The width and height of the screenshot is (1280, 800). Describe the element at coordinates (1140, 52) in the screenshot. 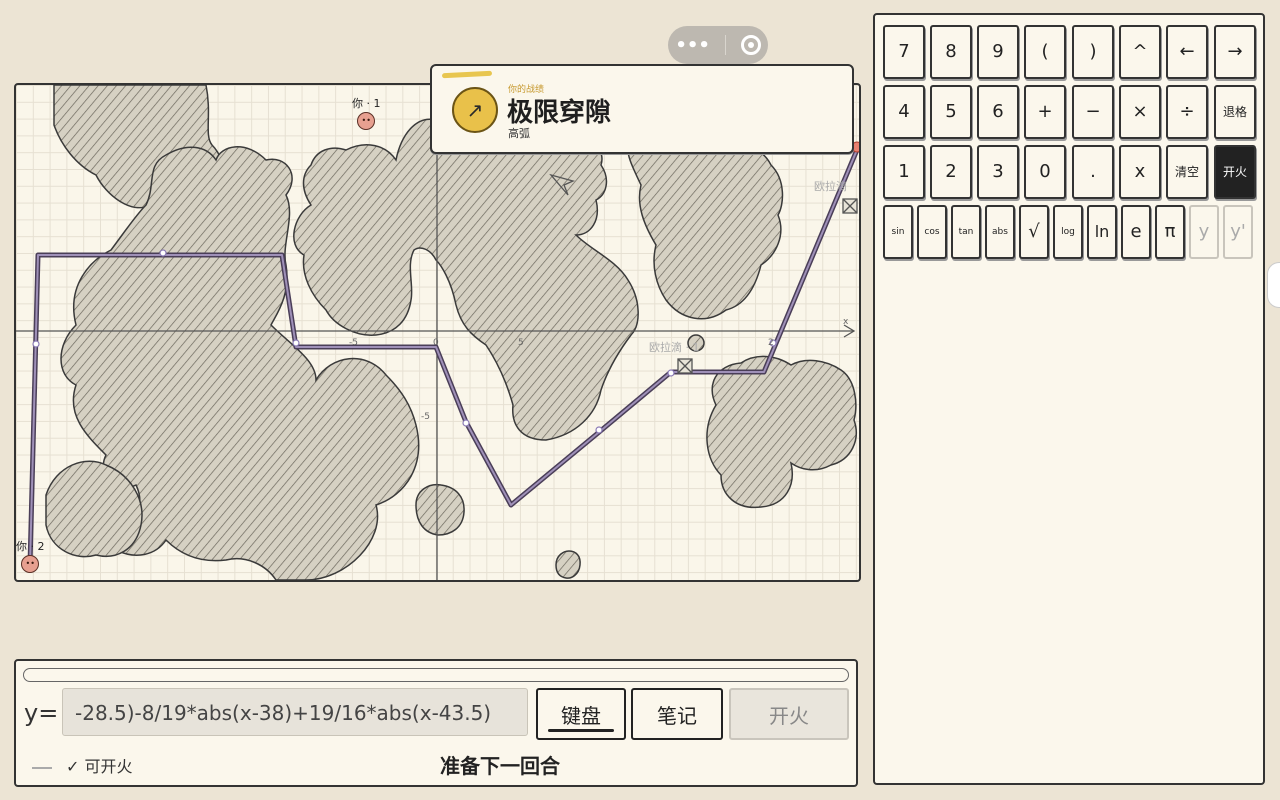

I see `key-power: ^` at that location.